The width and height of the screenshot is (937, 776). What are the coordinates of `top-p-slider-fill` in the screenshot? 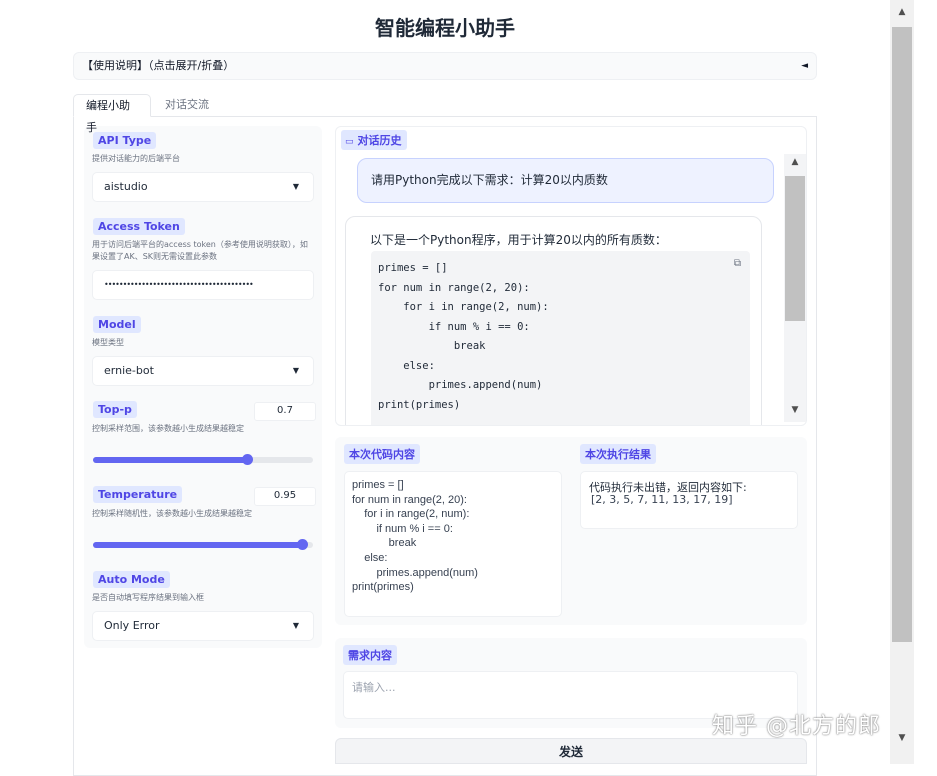 It's located at (170, 460).